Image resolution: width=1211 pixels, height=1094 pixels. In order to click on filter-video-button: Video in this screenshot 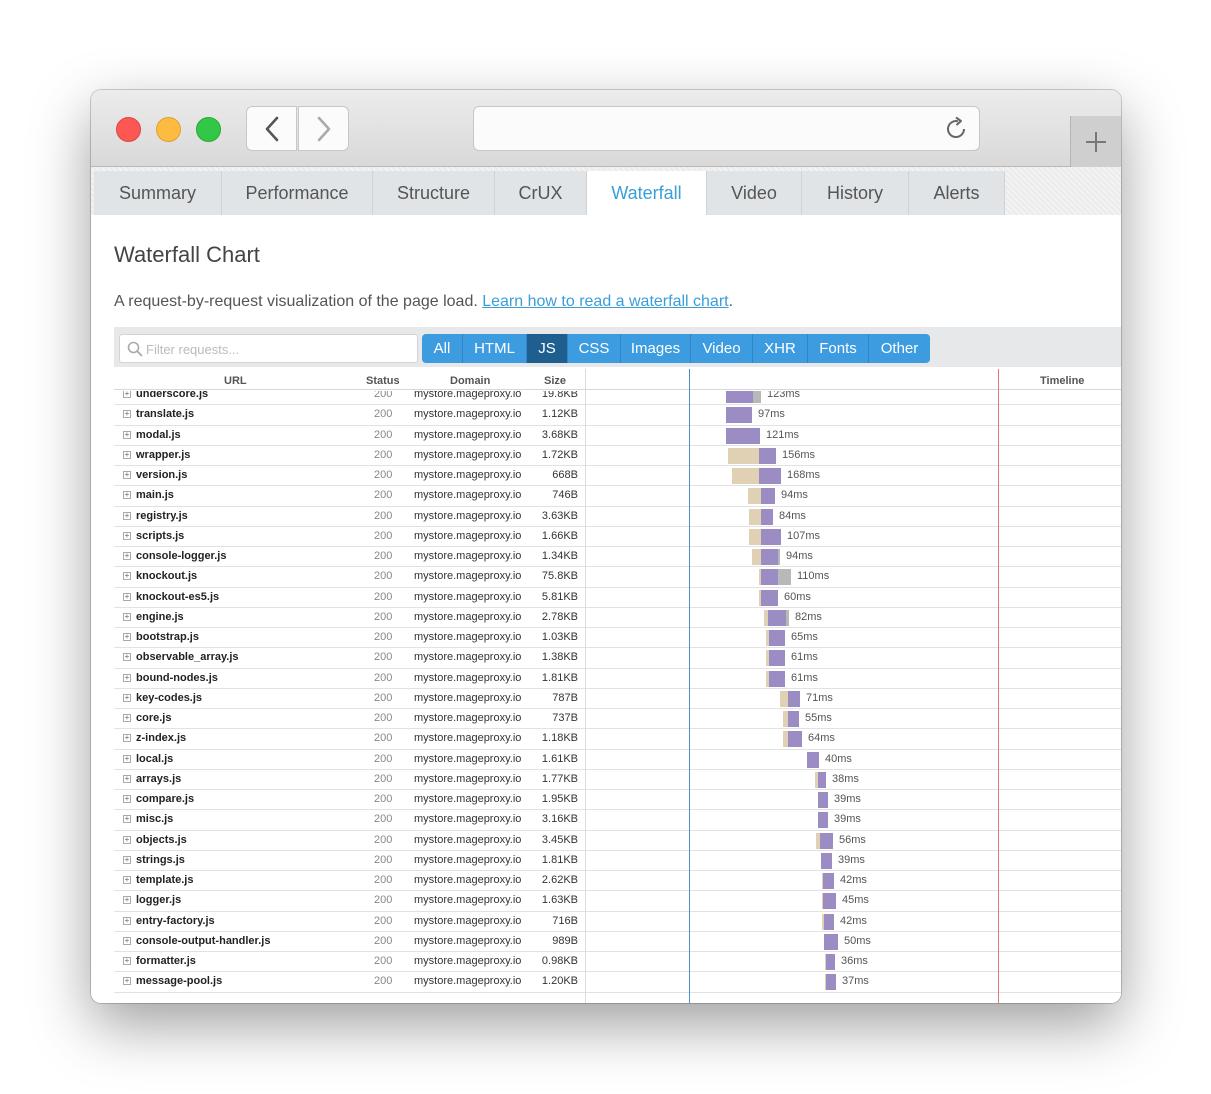, I will do `click(722, 348)`.